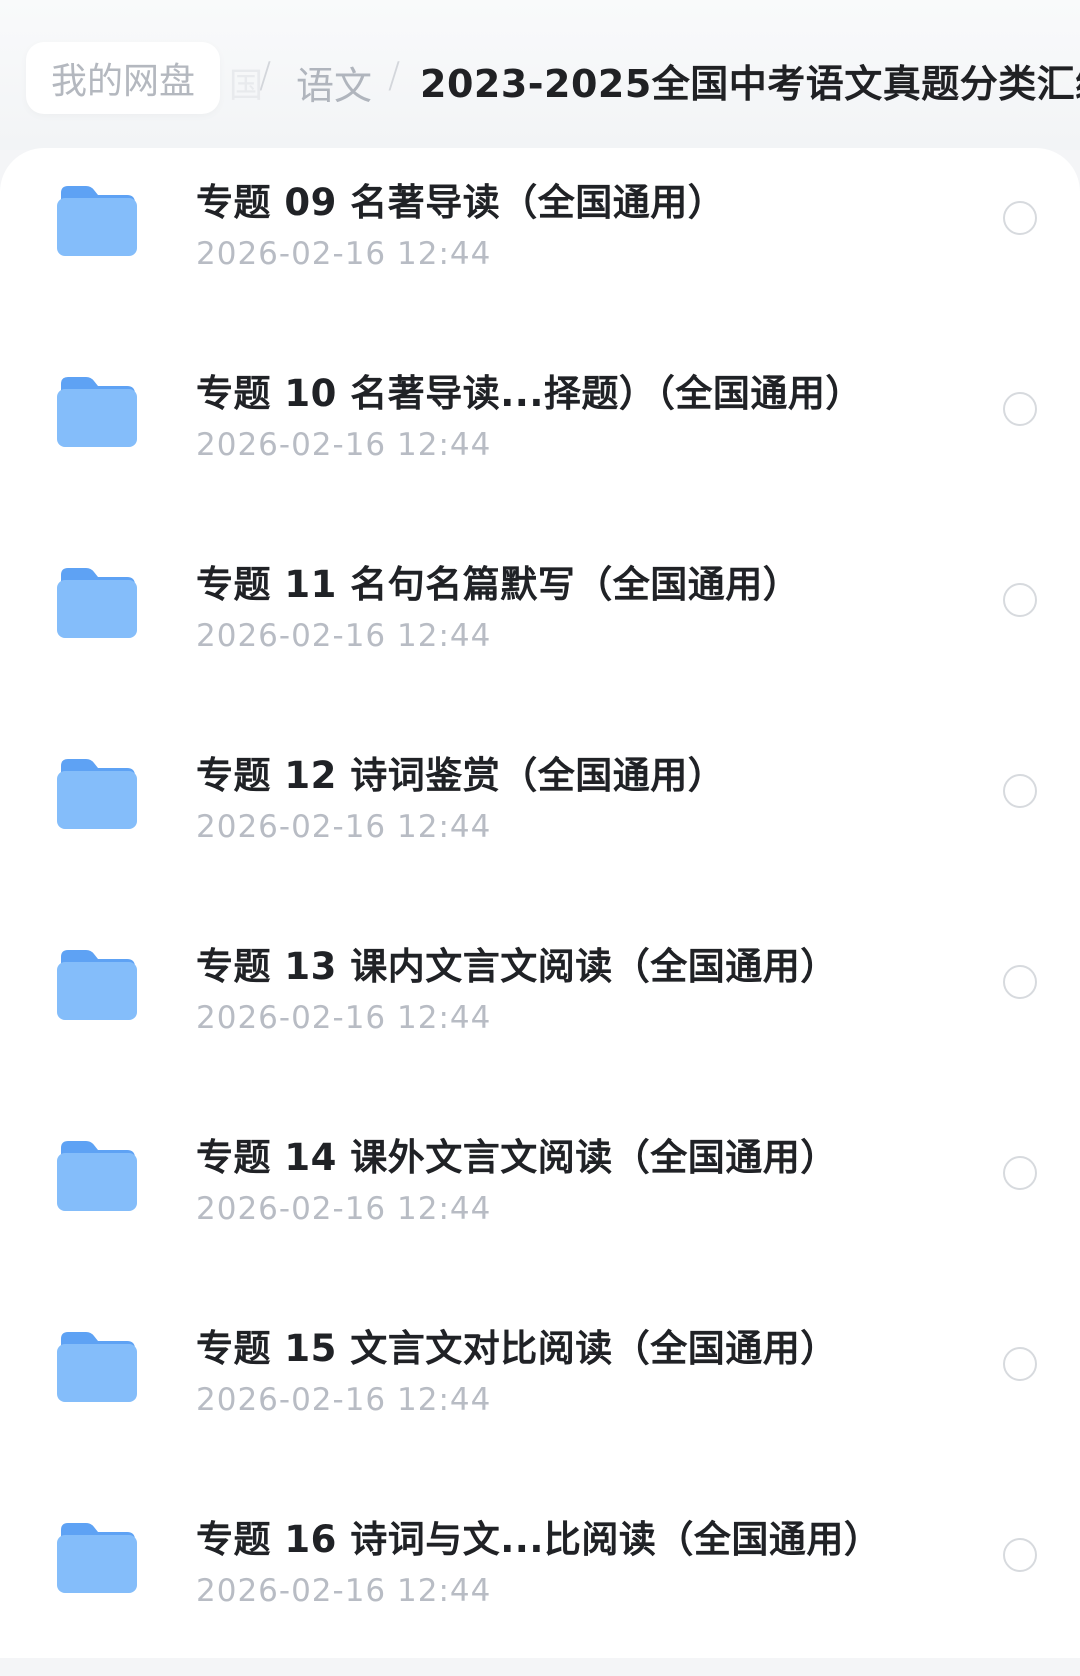  Describe the element at coordinates (540, 625) in the screenshot. I see `folder-row: 专题 11 名句名篇默写（全国通用） 2026-02-16 12:44` at that location.